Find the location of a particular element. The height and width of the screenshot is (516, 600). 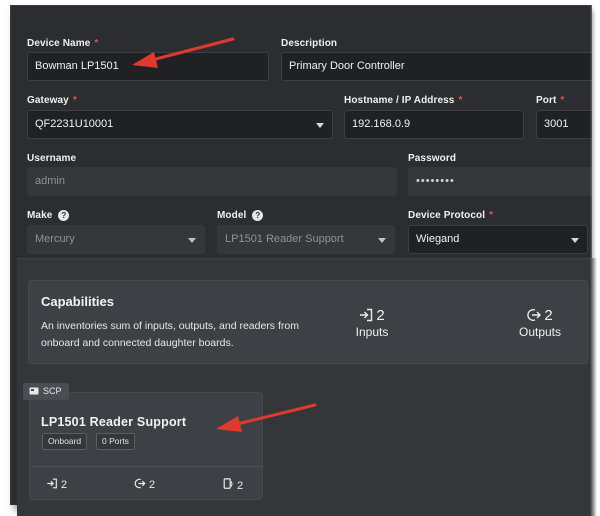

username-label: Username is located at coordinates (52, 158).